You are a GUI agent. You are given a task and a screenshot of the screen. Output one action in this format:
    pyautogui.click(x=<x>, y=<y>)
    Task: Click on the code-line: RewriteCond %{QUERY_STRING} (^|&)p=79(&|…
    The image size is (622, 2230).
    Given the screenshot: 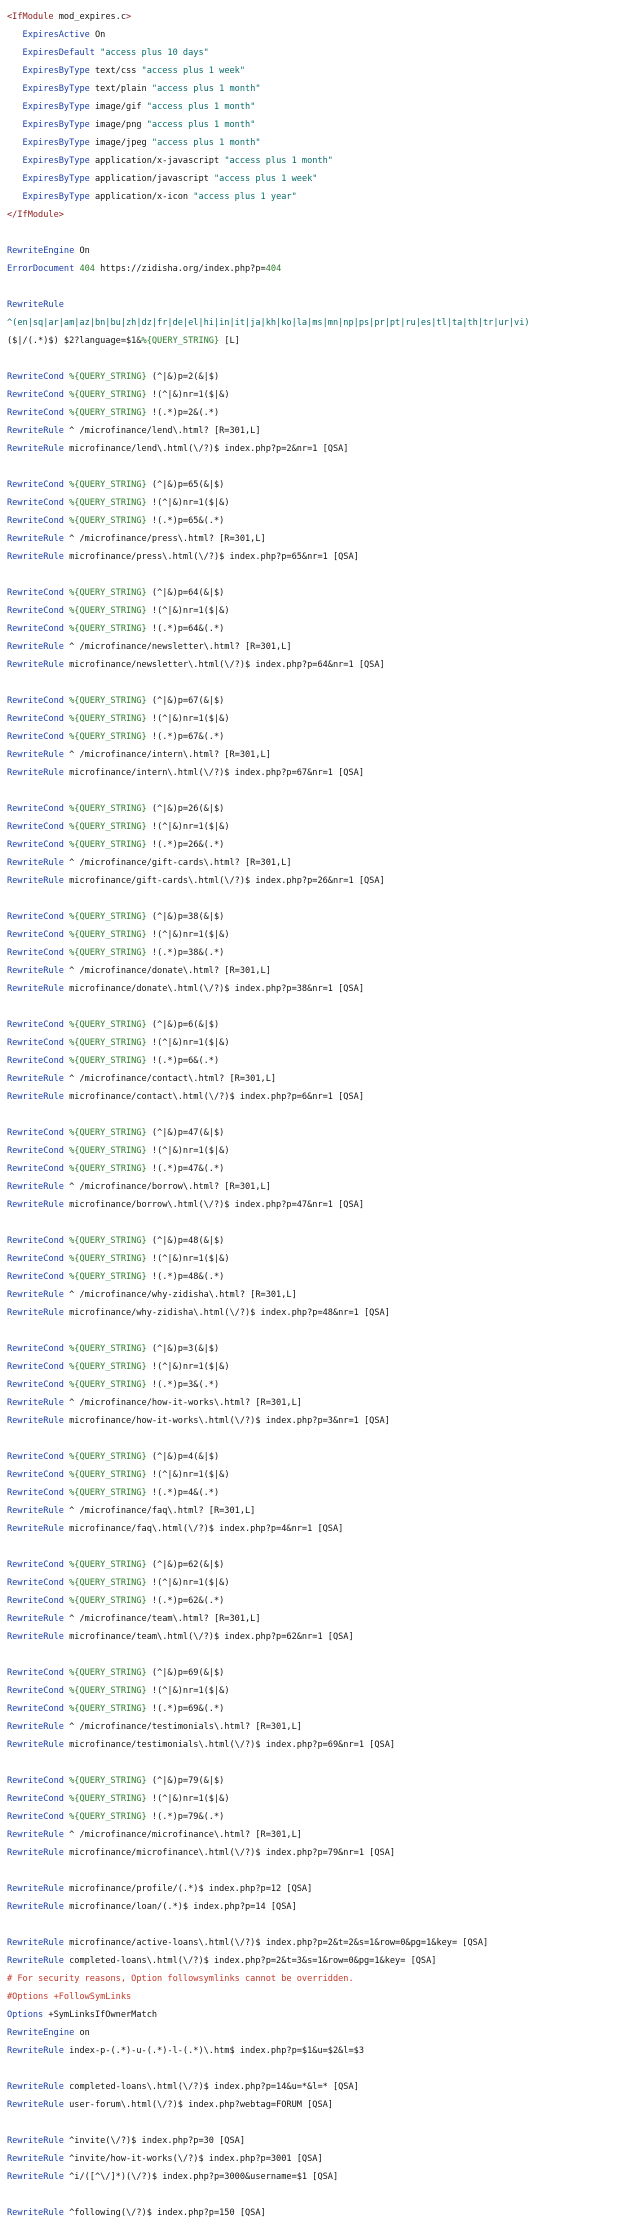 What is the action you would take?
    pyautogui.click(x=314, y=1781)
    